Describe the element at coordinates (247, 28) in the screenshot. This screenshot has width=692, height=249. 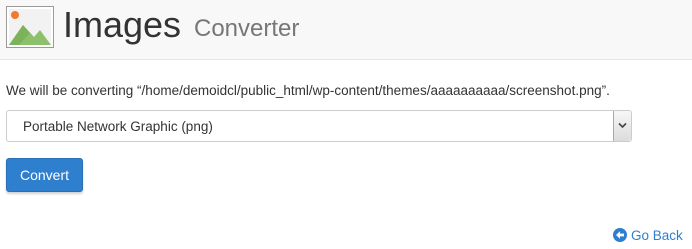
I see `page-subtitle: Converter` at that location.